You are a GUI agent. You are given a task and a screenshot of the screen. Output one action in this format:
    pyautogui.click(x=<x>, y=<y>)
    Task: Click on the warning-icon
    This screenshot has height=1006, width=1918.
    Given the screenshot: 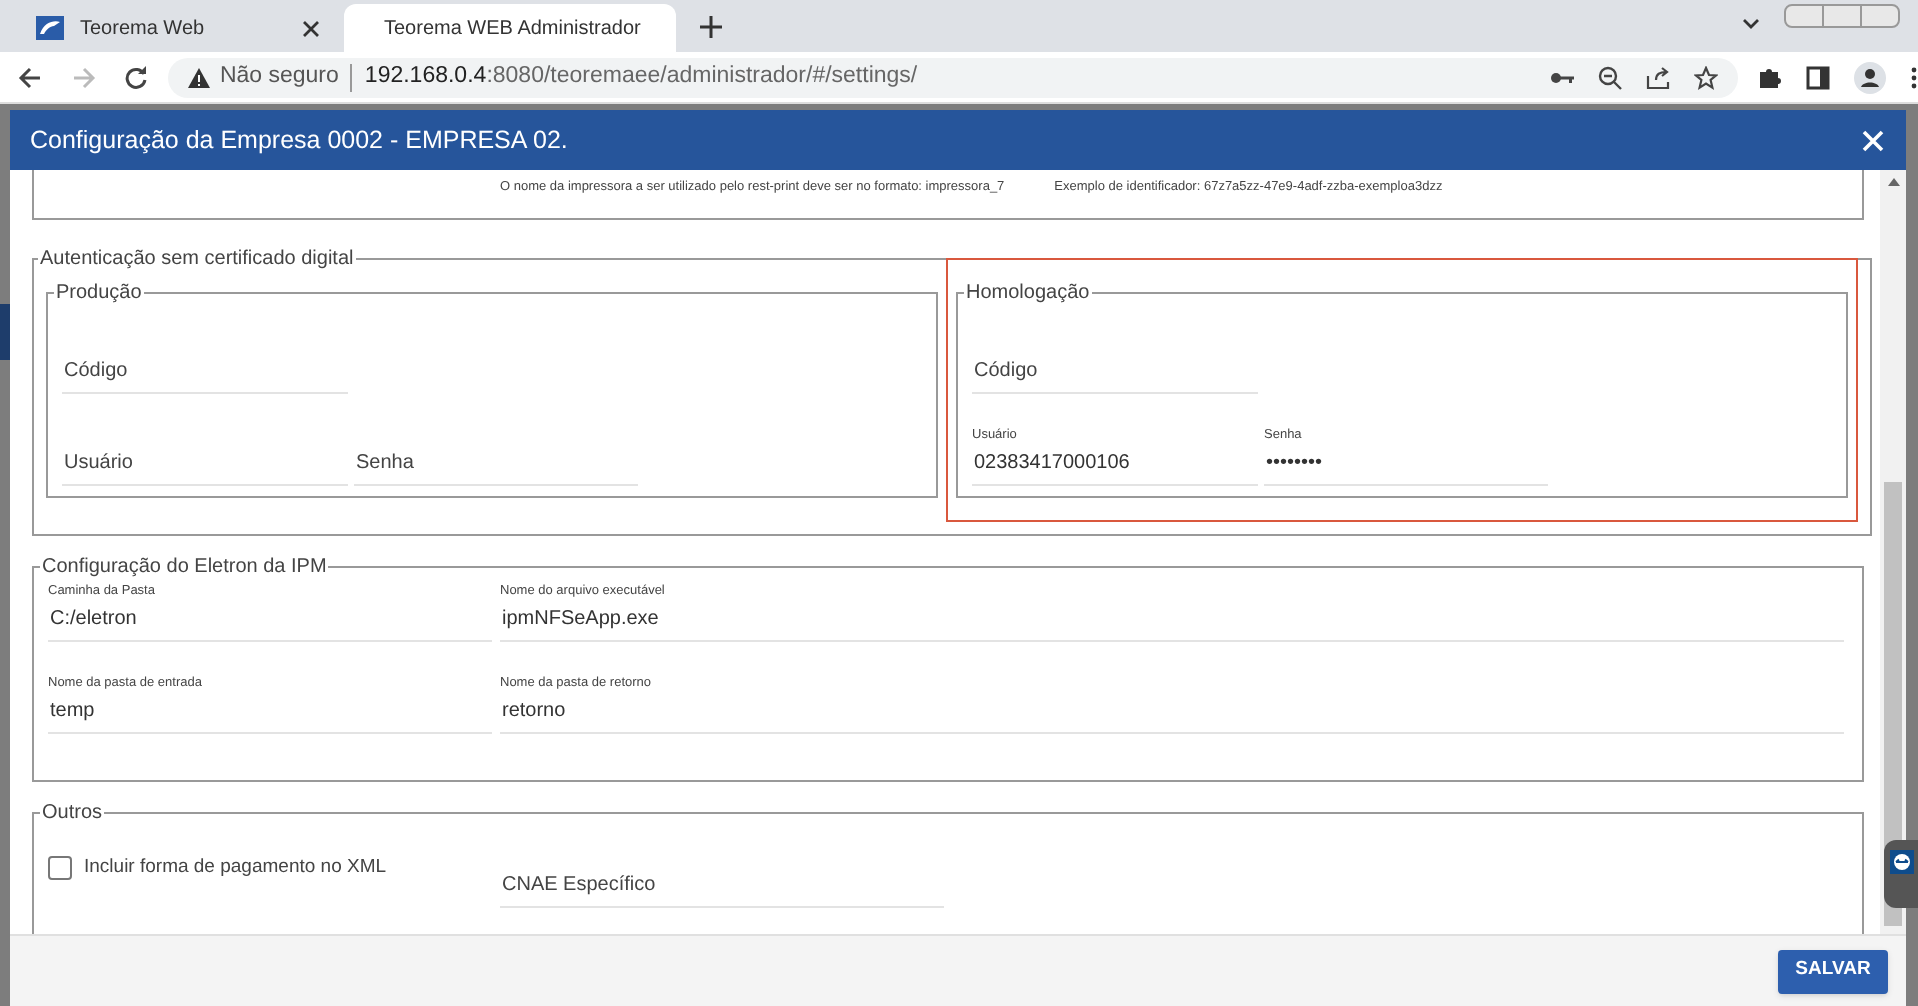 What is the action you would take?
    pyautogui.click(x=198, y=77)
    